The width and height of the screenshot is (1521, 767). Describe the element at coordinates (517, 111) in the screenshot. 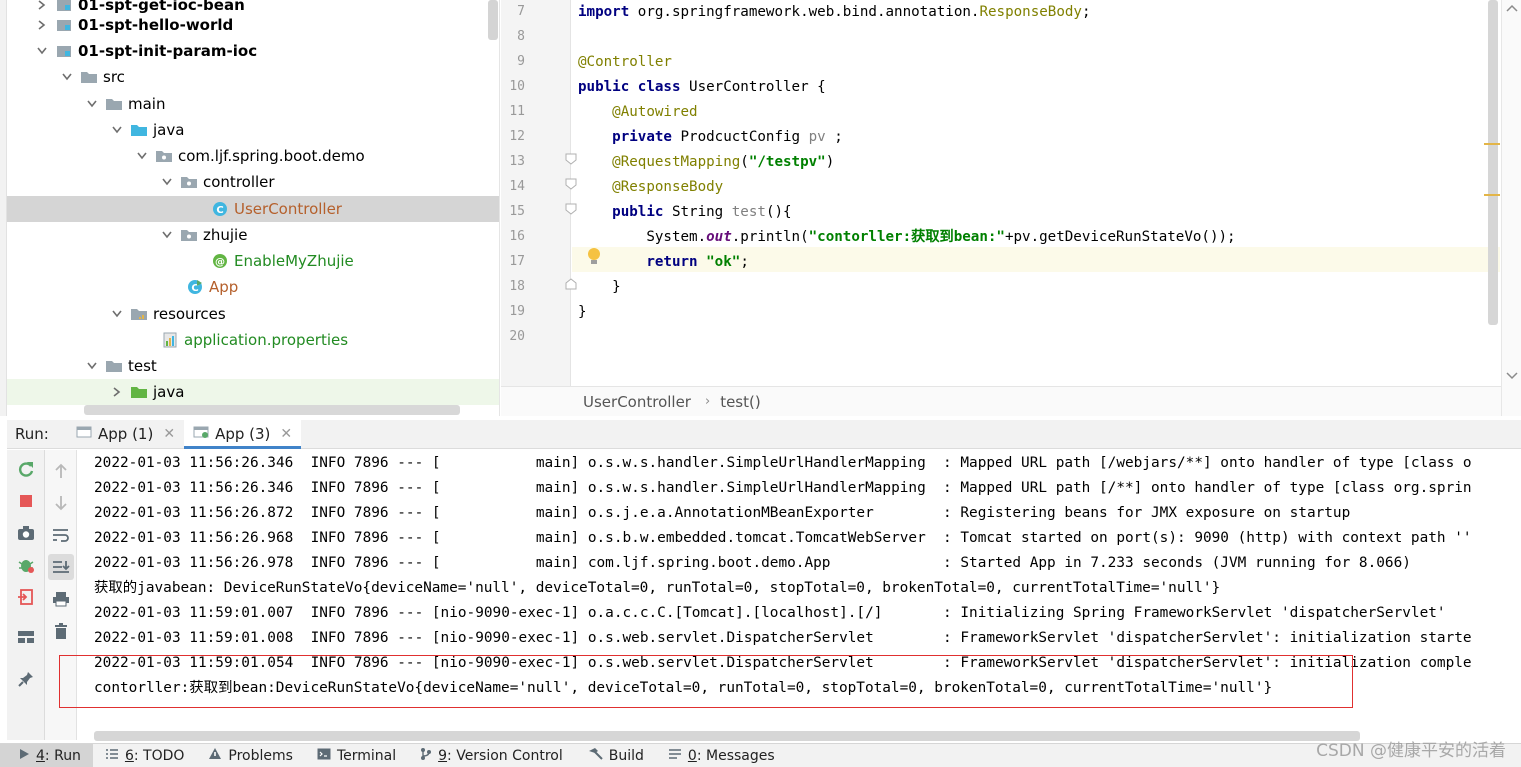

I see `line-number: 11` at that location.